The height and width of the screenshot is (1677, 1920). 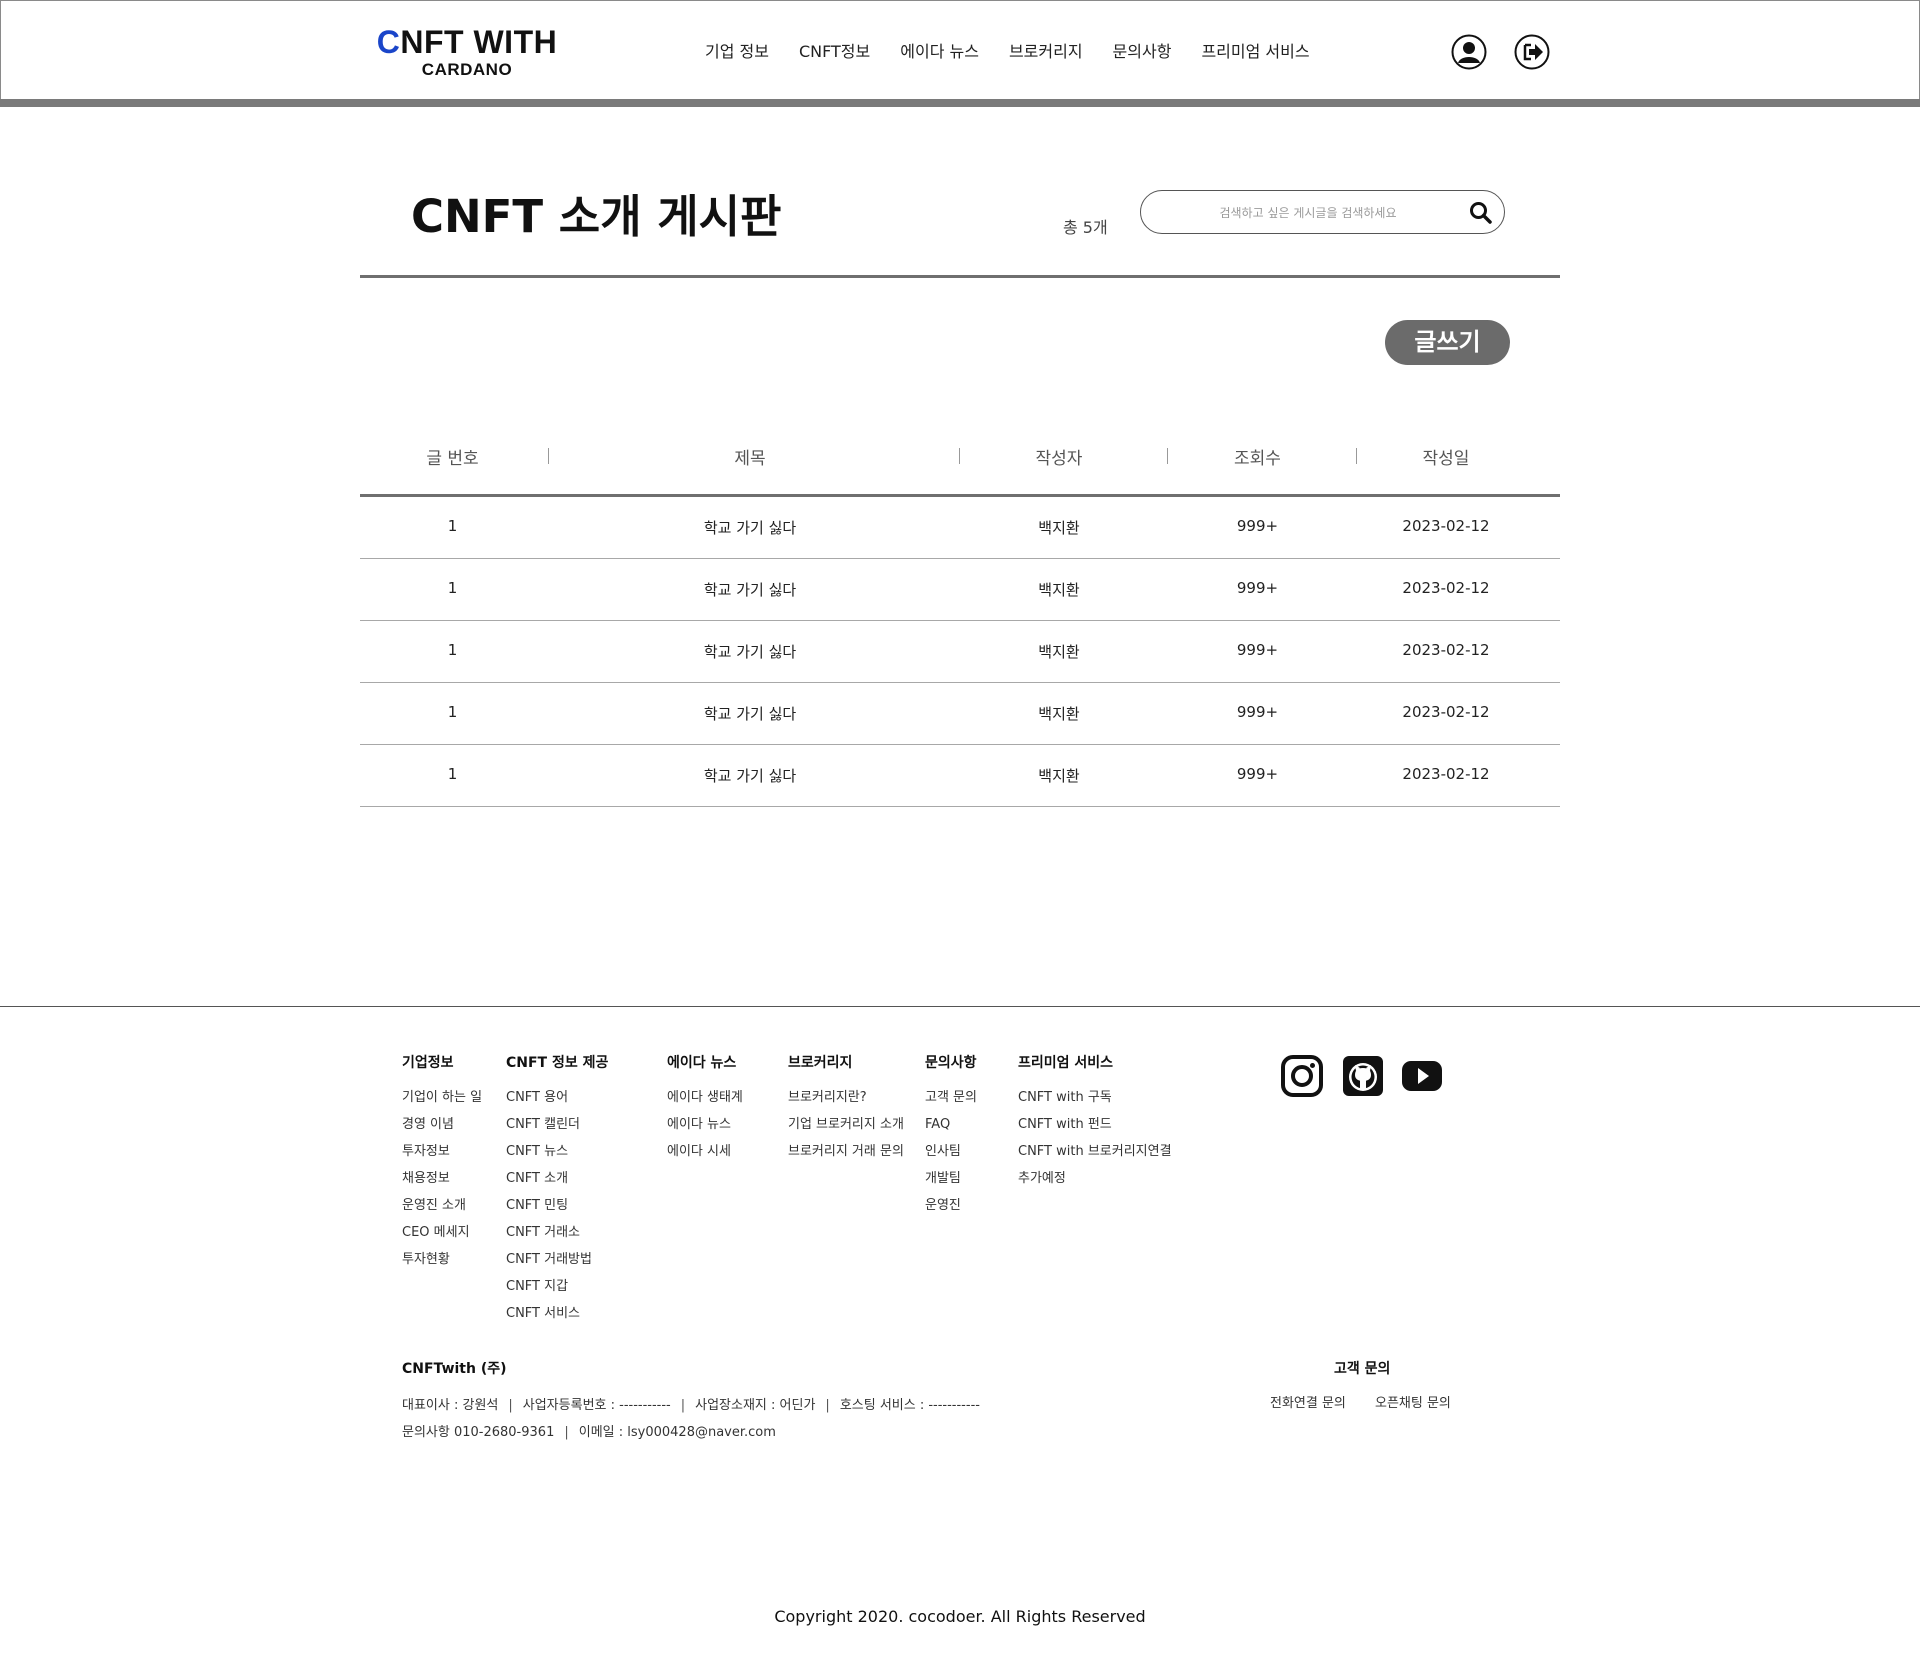 What do you see at coordinates (820, 1063) in the screenshot?
I see `footer-heading: 브로커리지` at bounding box center [820, 1063].